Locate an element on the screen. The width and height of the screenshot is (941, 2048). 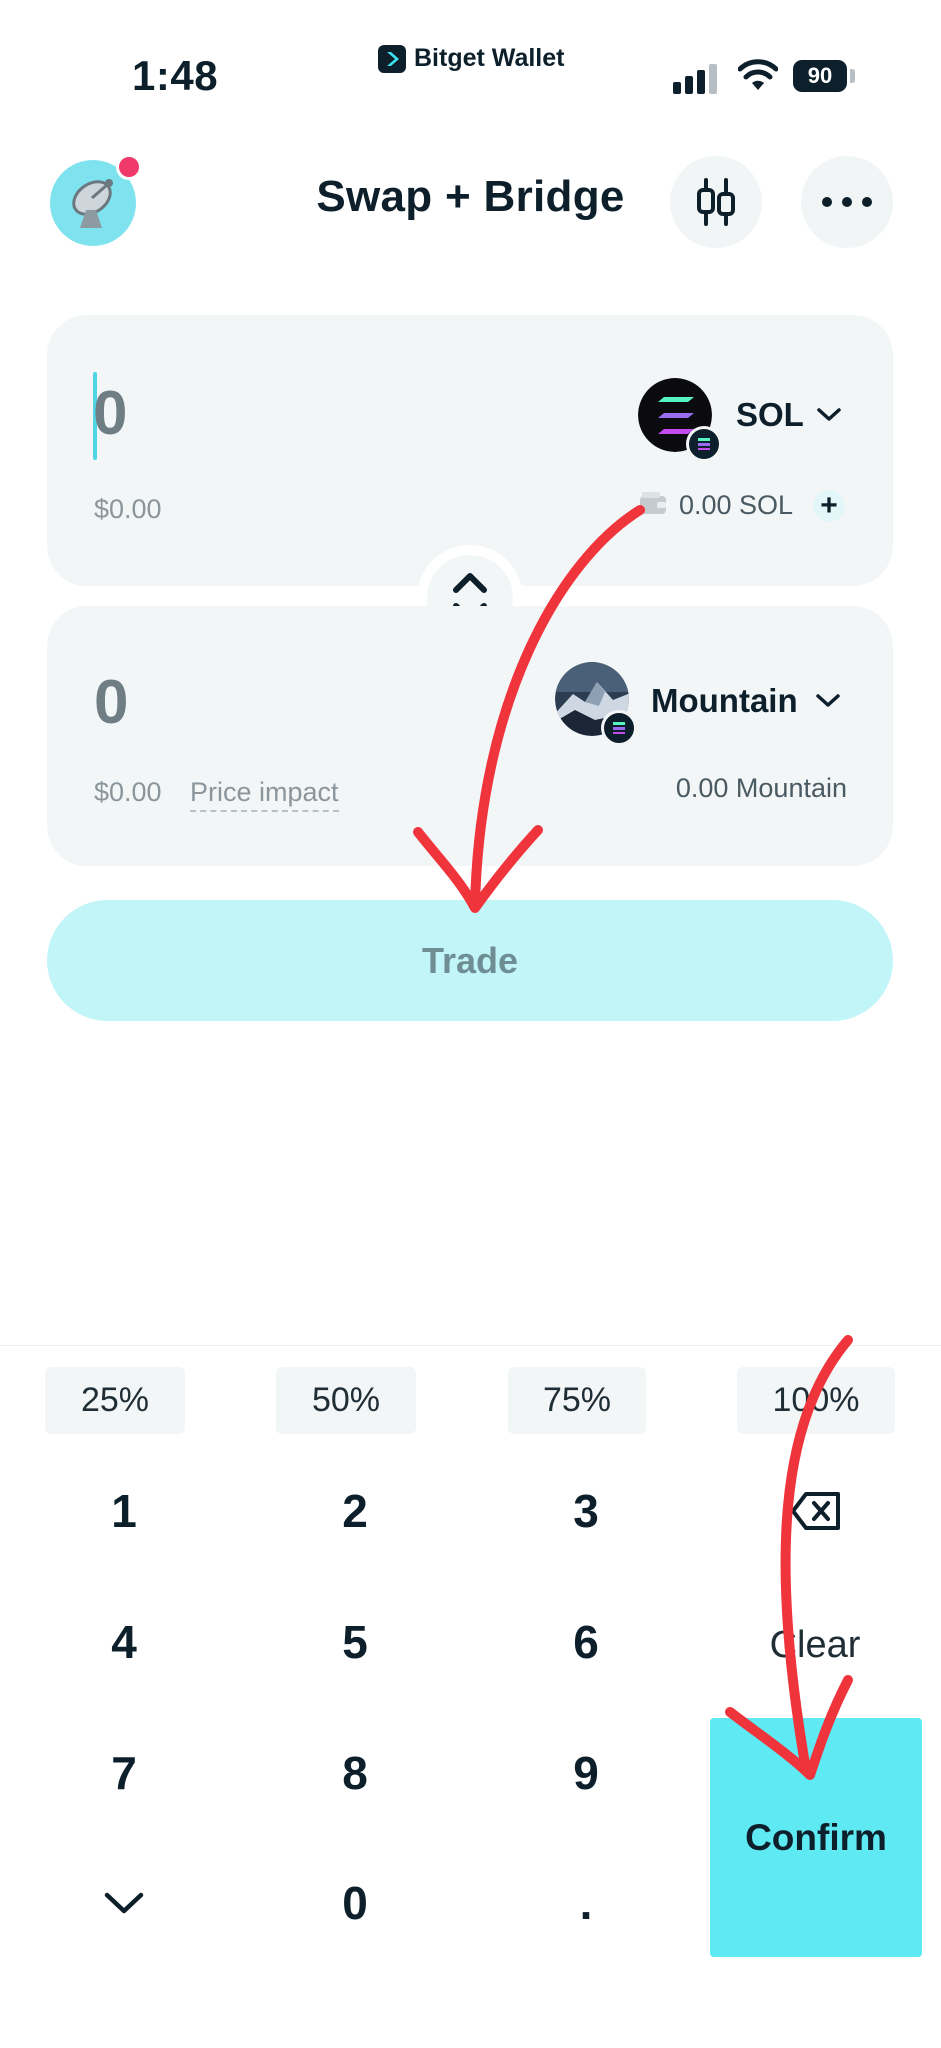
backspace-button is located at coordinates (816, 1511).